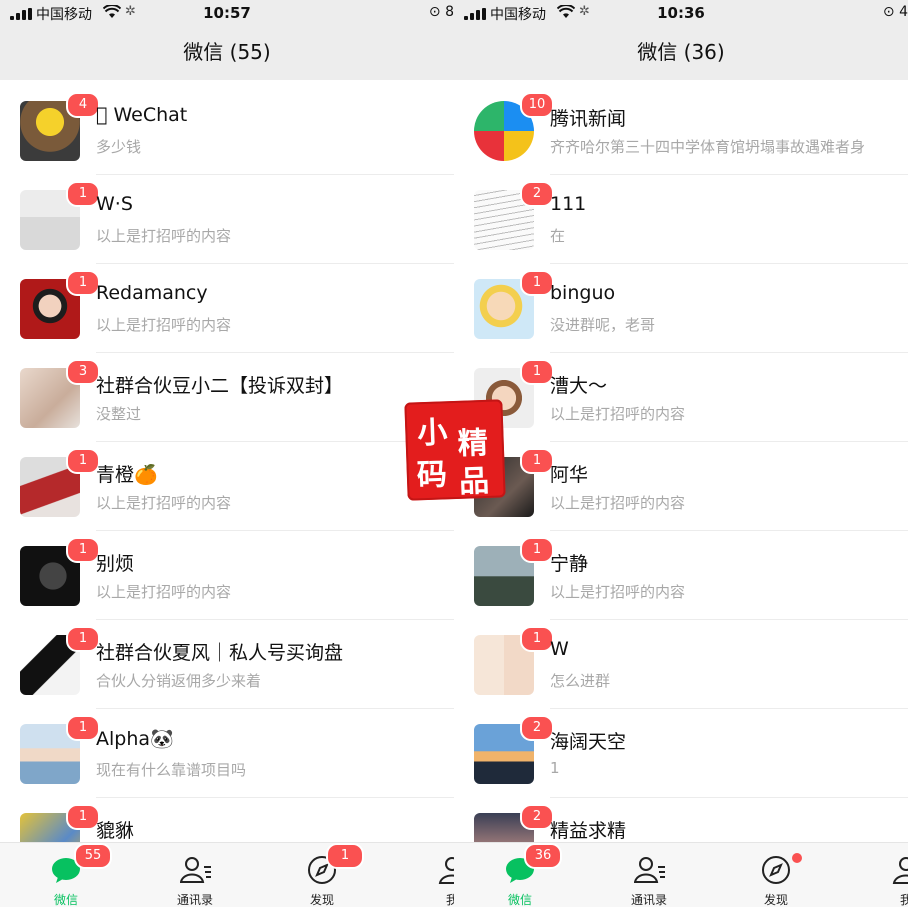 The image size is (908, 907). I want to click on status-right: ⊙ 4, so click(895, 12).